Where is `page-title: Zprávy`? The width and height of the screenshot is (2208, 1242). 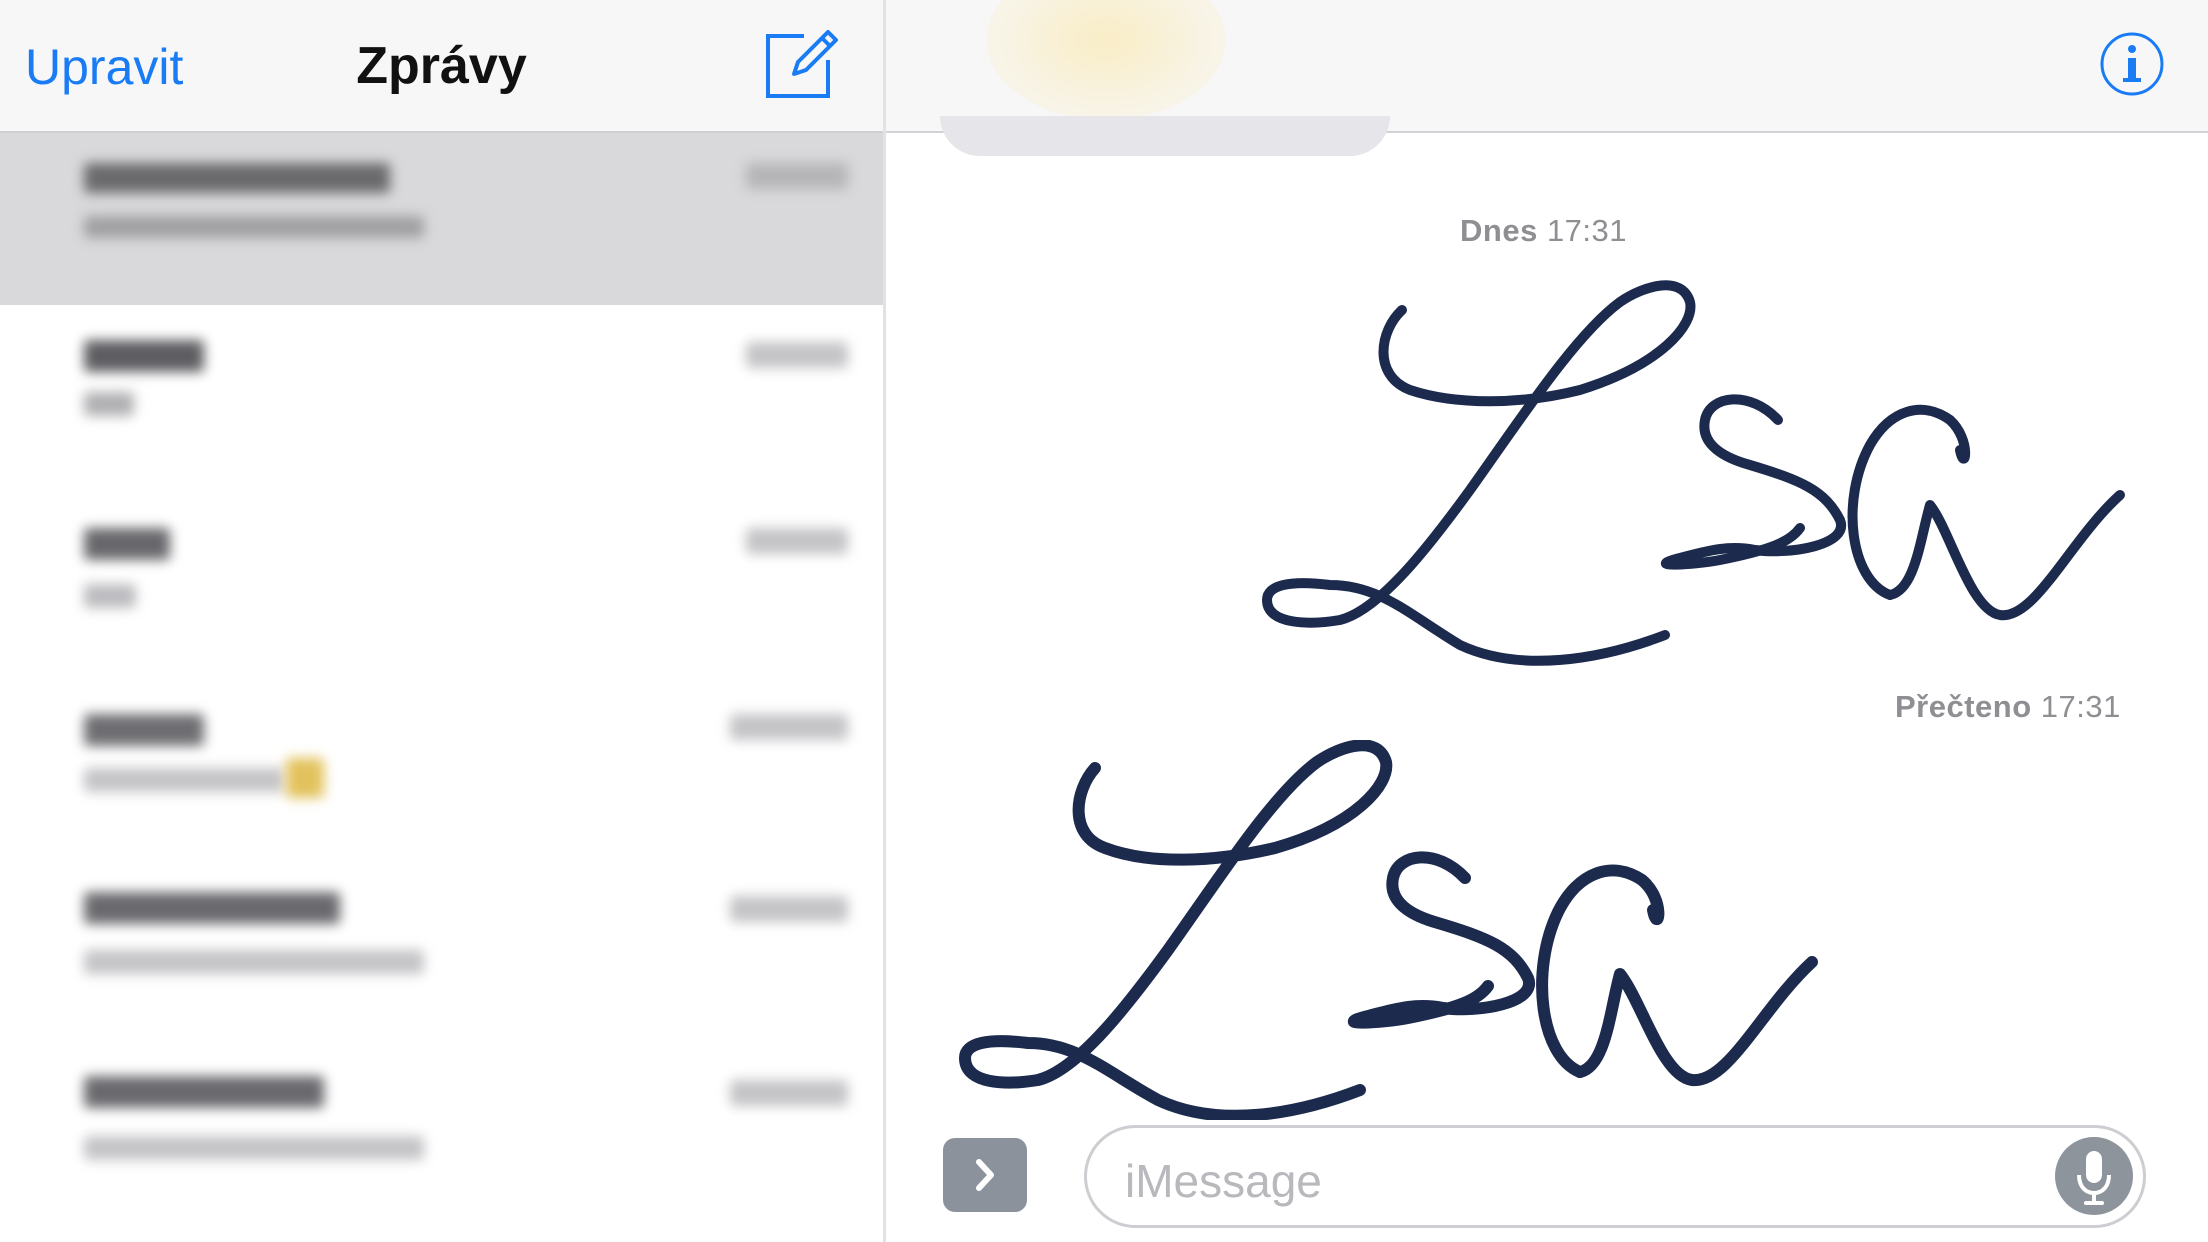 page-title: Zprávy is located at coordinates (441, 66).